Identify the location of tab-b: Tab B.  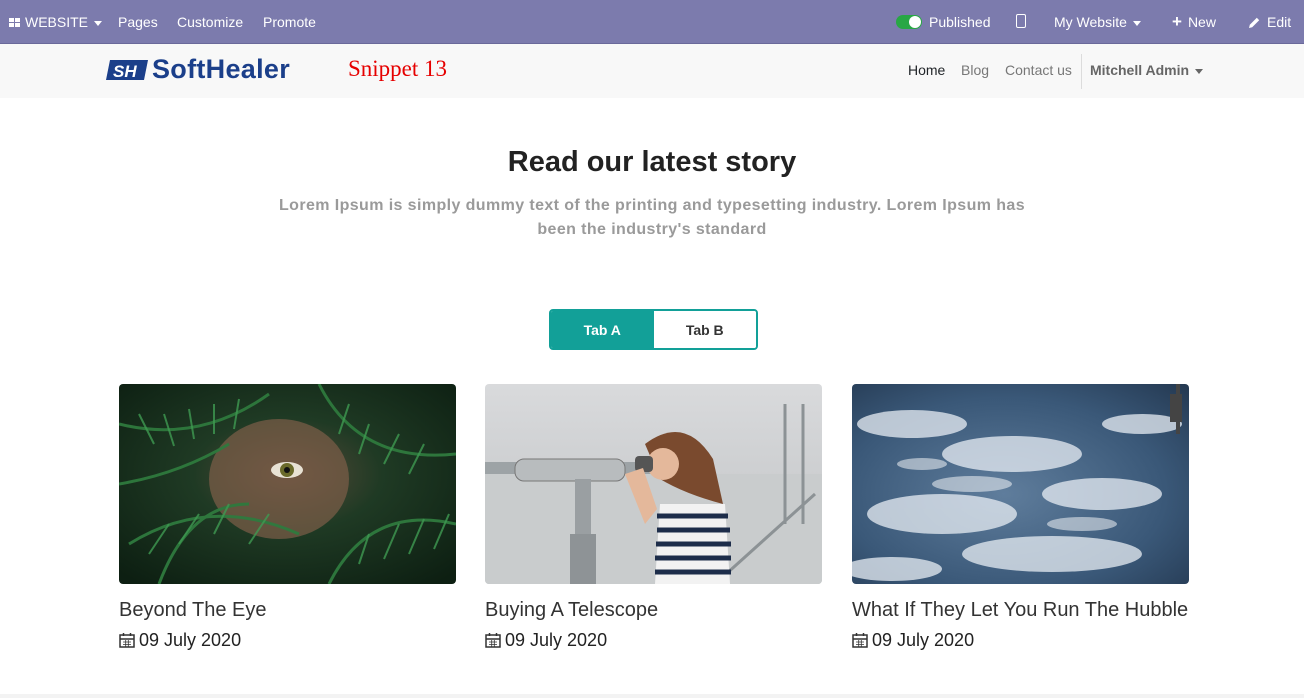
(704, 329).